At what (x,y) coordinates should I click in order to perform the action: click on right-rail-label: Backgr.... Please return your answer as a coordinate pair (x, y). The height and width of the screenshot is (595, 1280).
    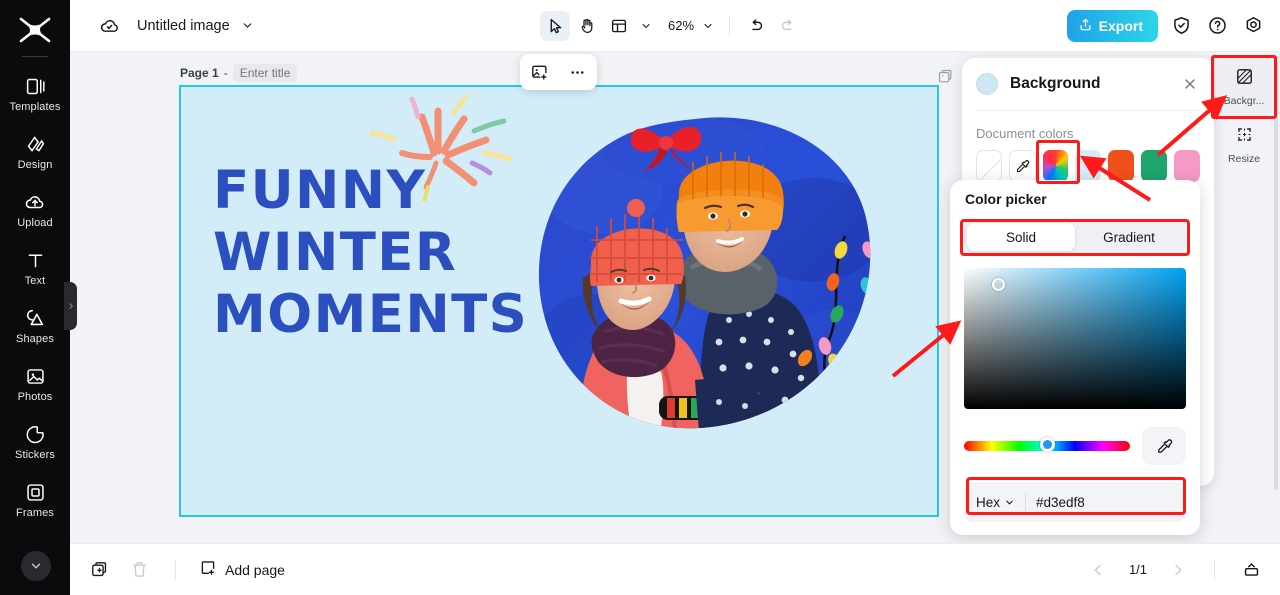
    Looking at the image, I should click on (1244, 101).